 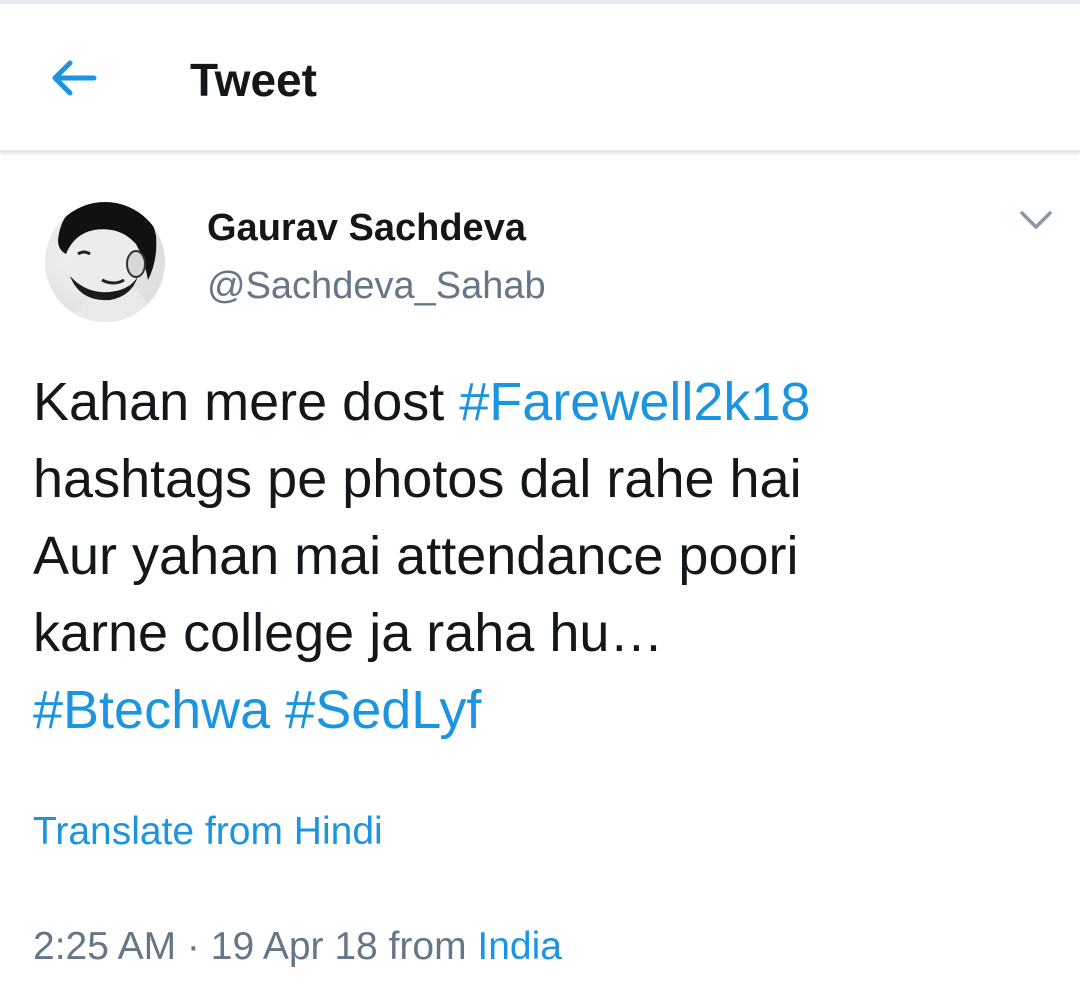 What do you see at coordinates (540, 78) in the screenshot?
I see `app-header: Tweet` at bounding box center [540, 78].